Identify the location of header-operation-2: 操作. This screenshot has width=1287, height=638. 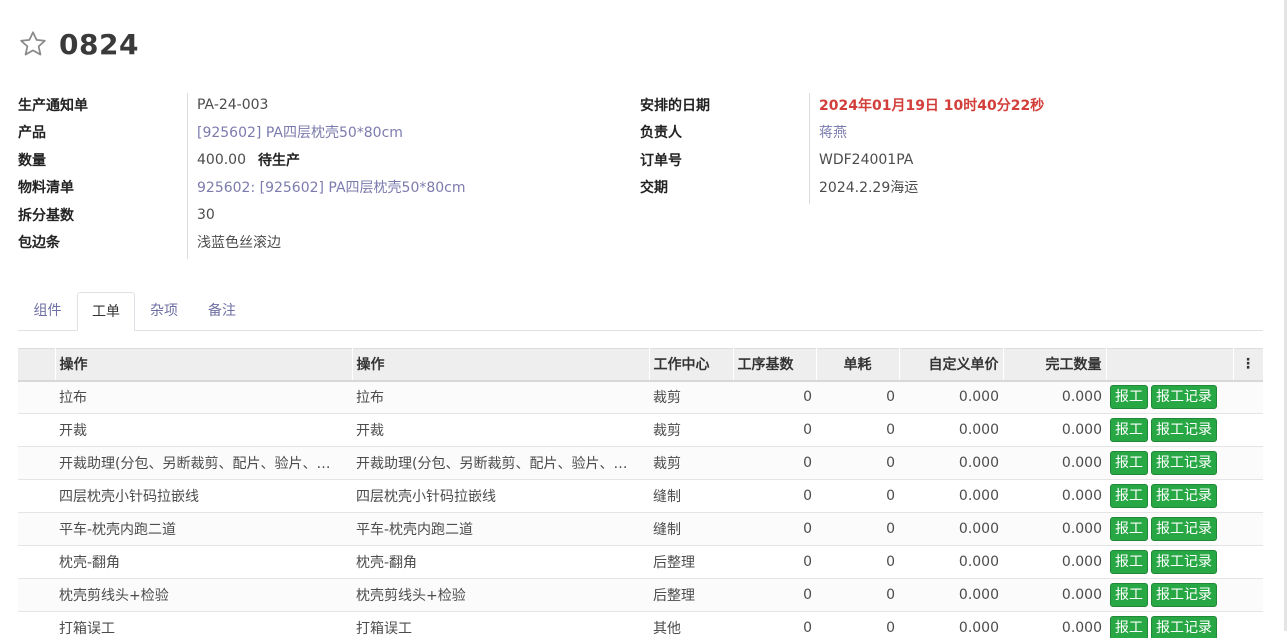
(500, 365).